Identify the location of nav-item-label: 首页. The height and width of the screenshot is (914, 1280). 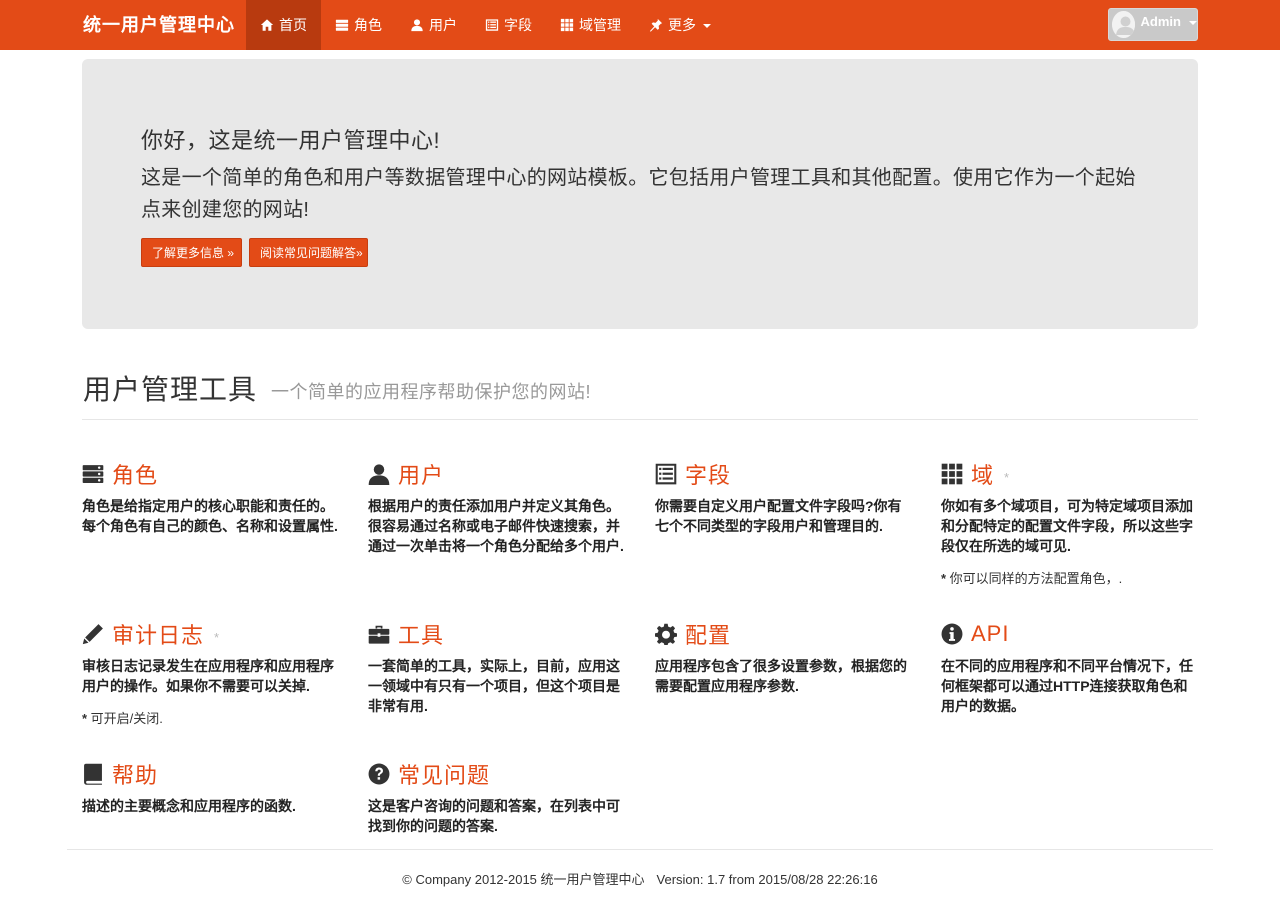
(293, 25).